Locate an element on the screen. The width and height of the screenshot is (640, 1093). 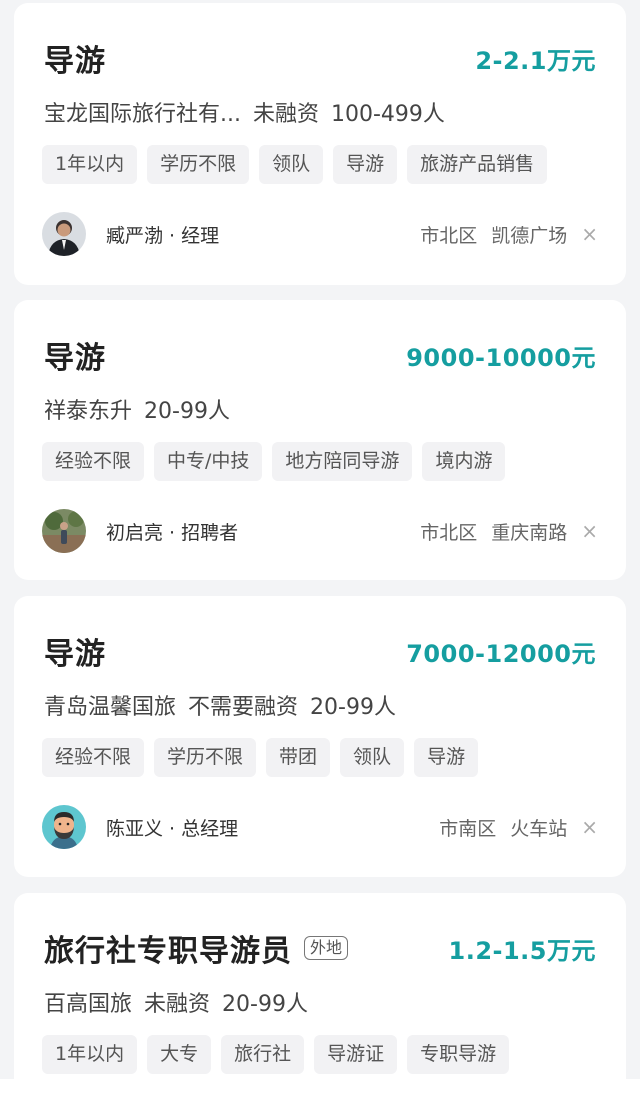
job-tags: 经验不限 学历不限 带团 领队 导游 is located at coordinates (324, 758).